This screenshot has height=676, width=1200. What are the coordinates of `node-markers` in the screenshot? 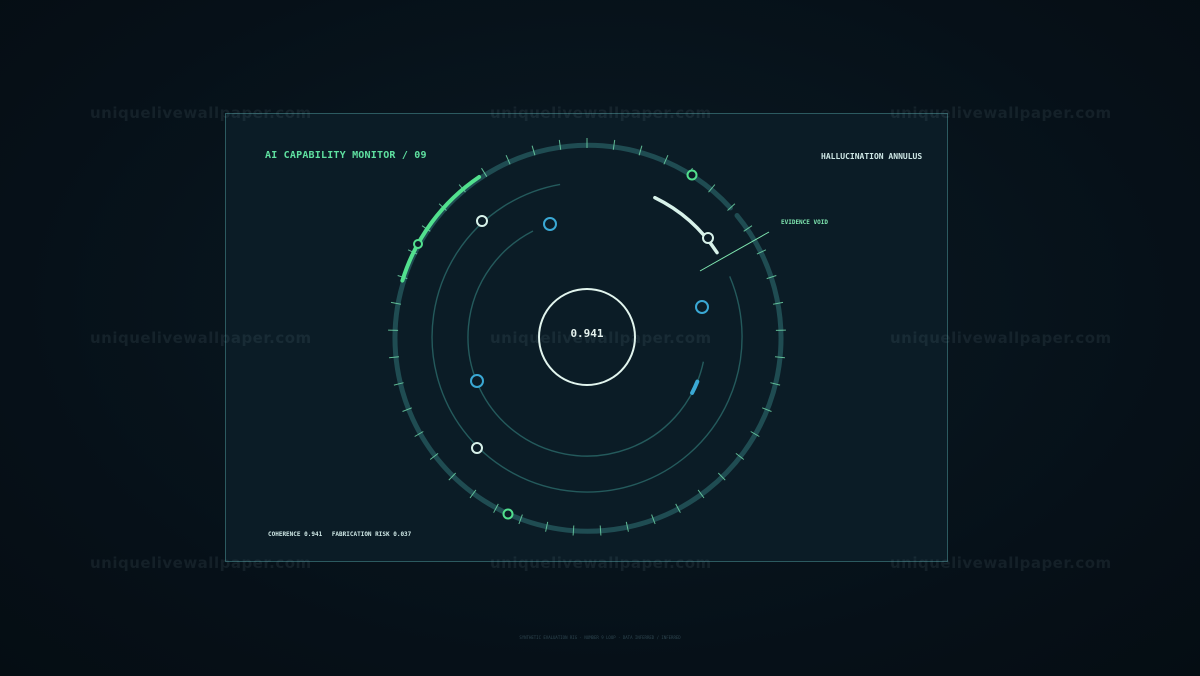 It's located at (563, 344).